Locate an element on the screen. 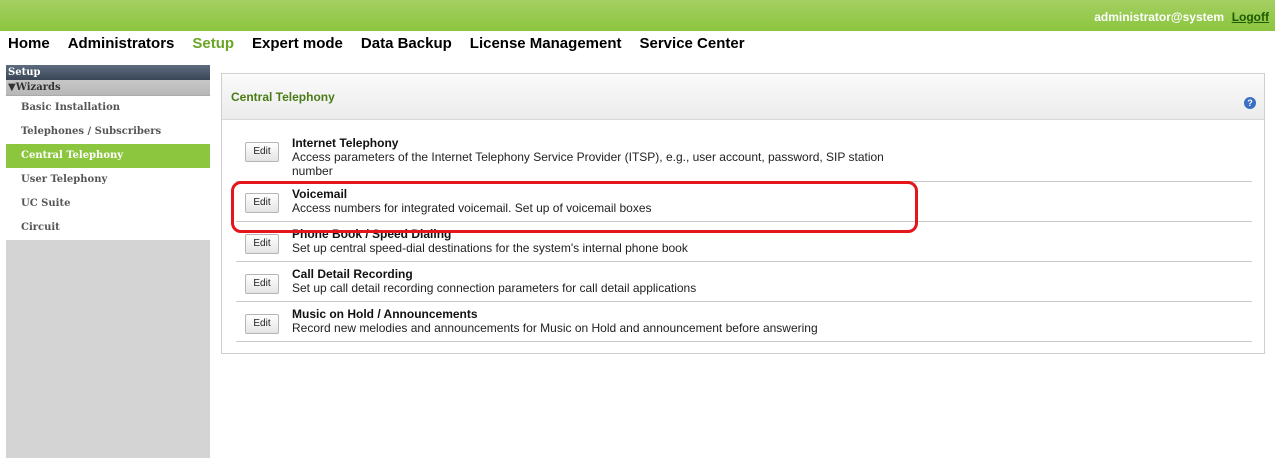 The width and height of the screenshot is (1275, 458). wizard-title: Internet Telephony is located at coordinates (345, 143).